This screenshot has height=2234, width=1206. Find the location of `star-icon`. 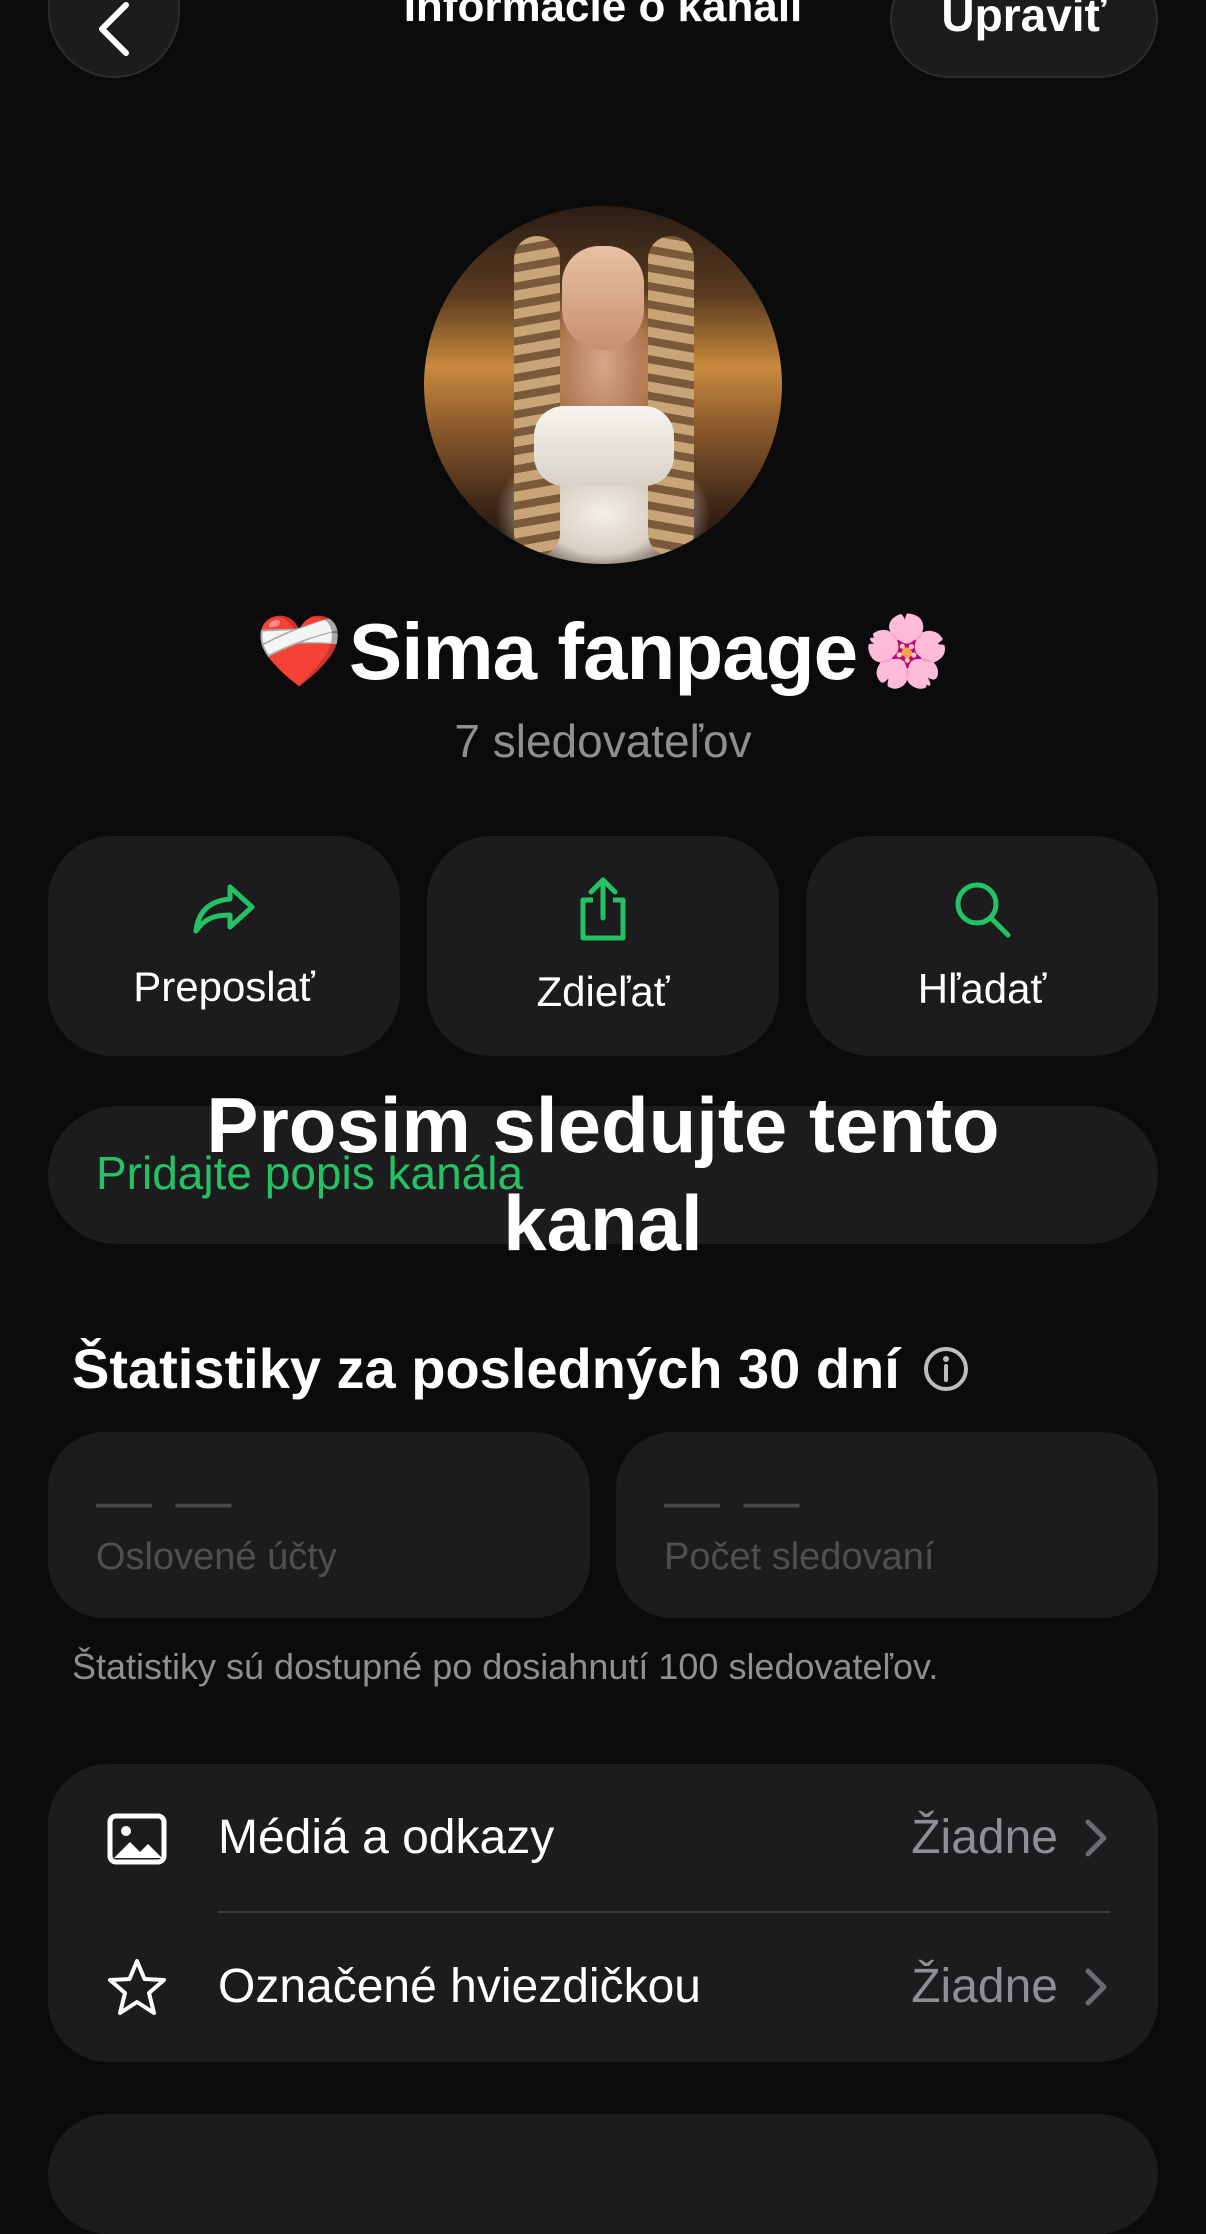

star-icon is located at coordinates (137, 1987).